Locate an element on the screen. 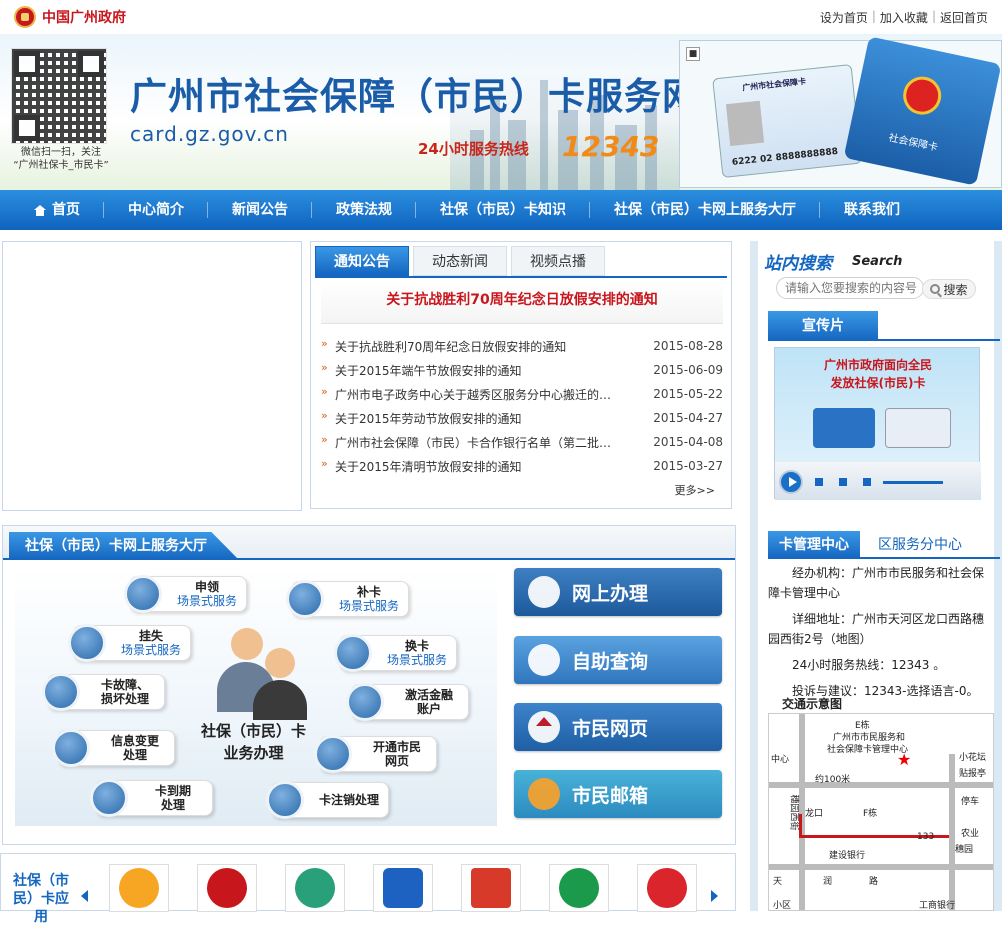  national-emblem-icon is located at coordinates (922, 96).